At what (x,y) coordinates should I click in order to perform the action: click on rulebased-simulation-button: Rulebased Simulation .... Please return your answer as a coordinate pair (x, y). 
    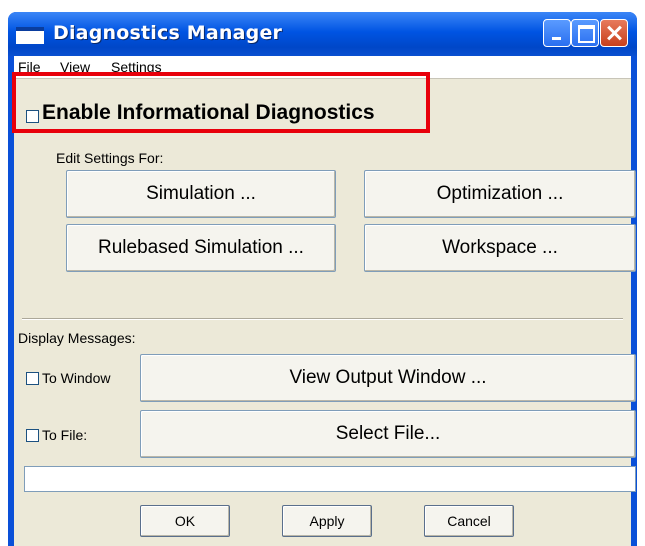
    Looking at the image, I should click on (201, 248).